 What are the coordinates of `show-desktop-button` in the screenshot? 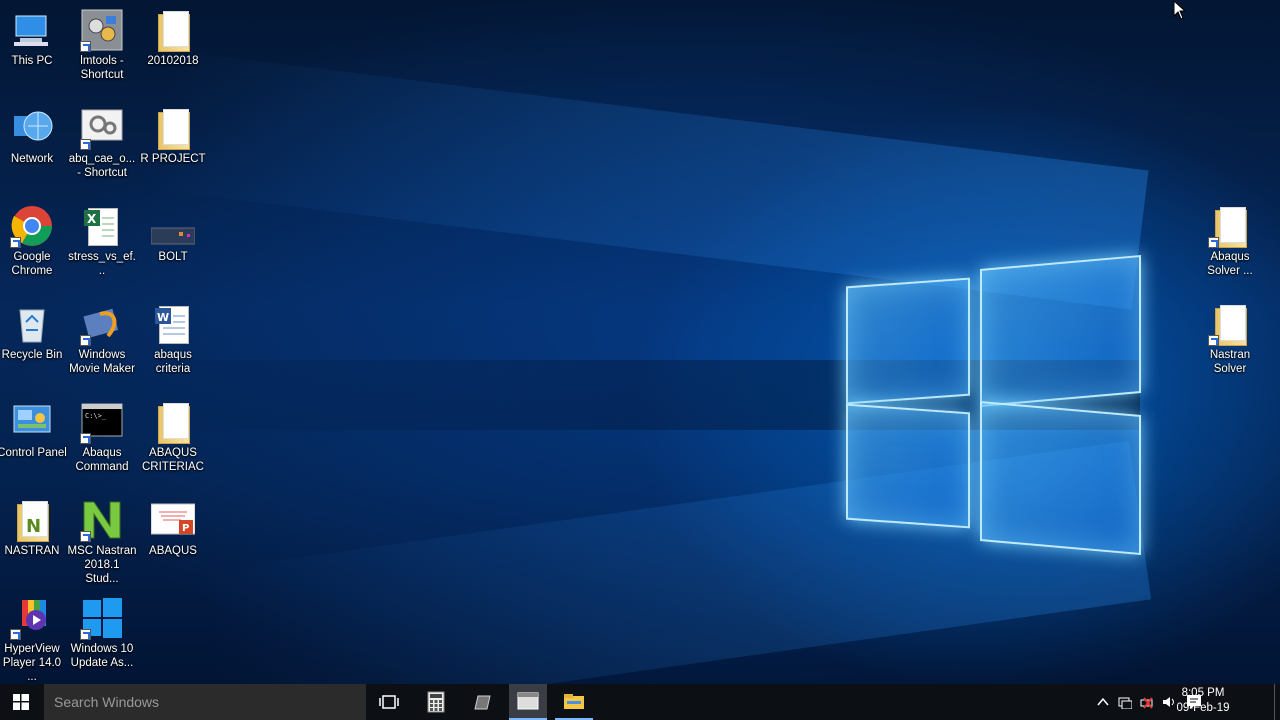 It's located at (1277, 702).